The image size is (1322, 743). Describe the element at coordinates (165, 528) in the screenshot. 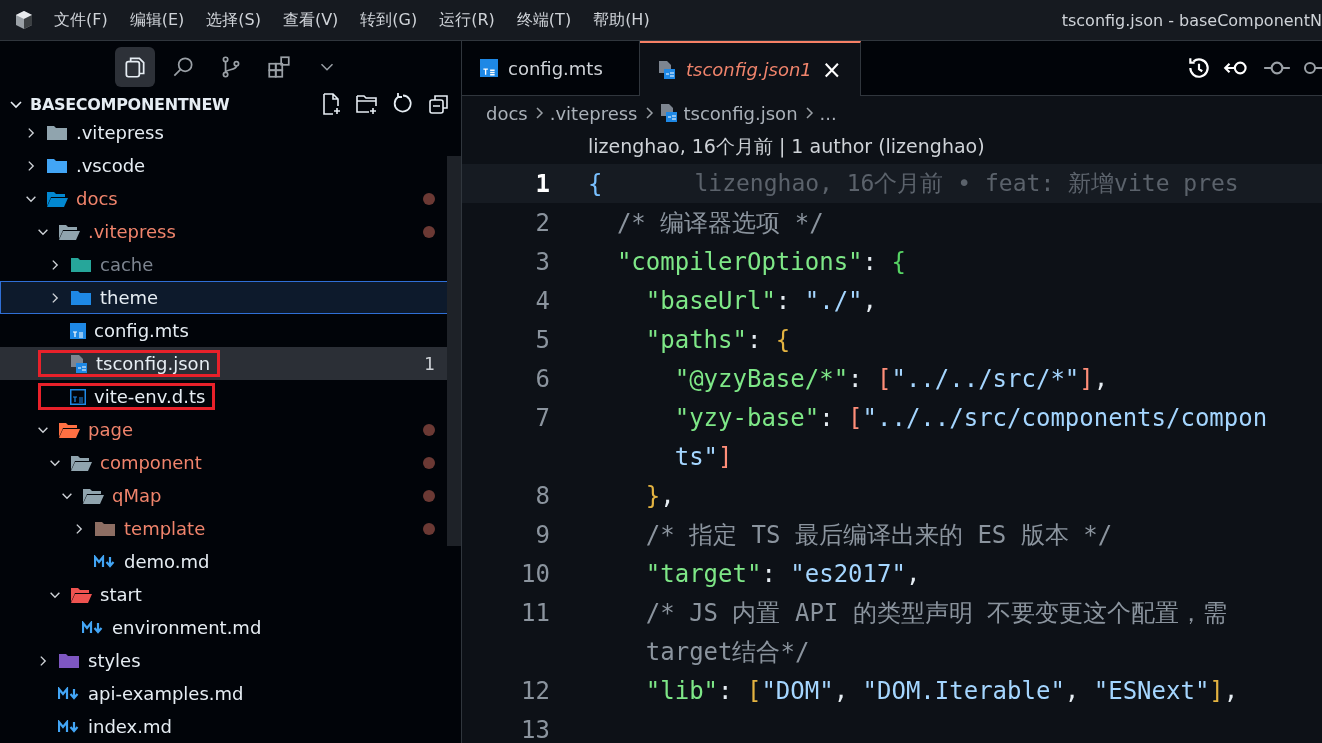

I see `file-name: template` at that location.